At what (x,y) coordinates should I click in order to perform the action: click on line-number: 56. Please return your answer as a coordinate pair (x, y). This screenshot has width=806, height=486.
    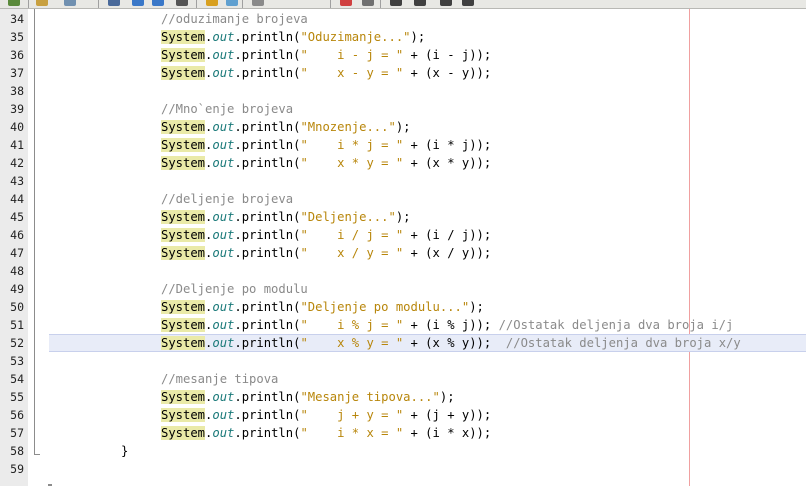
    Looking at the image, I should click on (17, 415).